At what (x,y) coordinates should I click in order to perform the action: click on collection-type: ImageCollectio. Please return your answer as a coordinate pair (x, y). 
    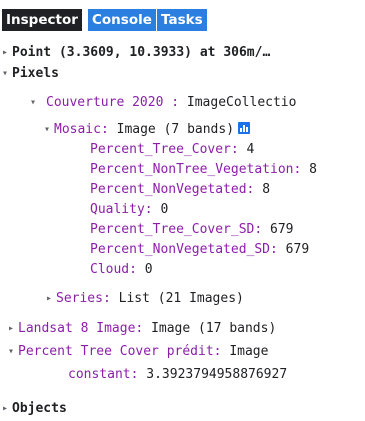
    Looking at the image, I should click on (241, 102).